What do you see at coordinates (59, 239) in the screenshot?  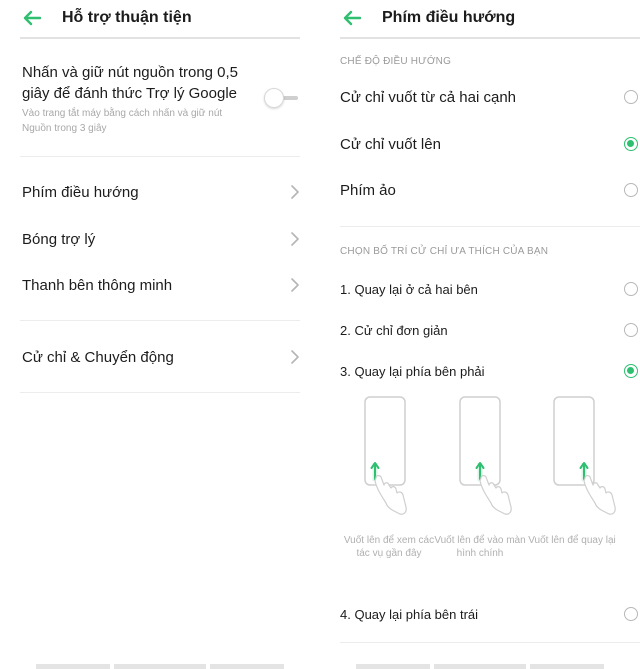 I see `menu-item-label: Bóng trợ lý` at bounding box center [59, 239].